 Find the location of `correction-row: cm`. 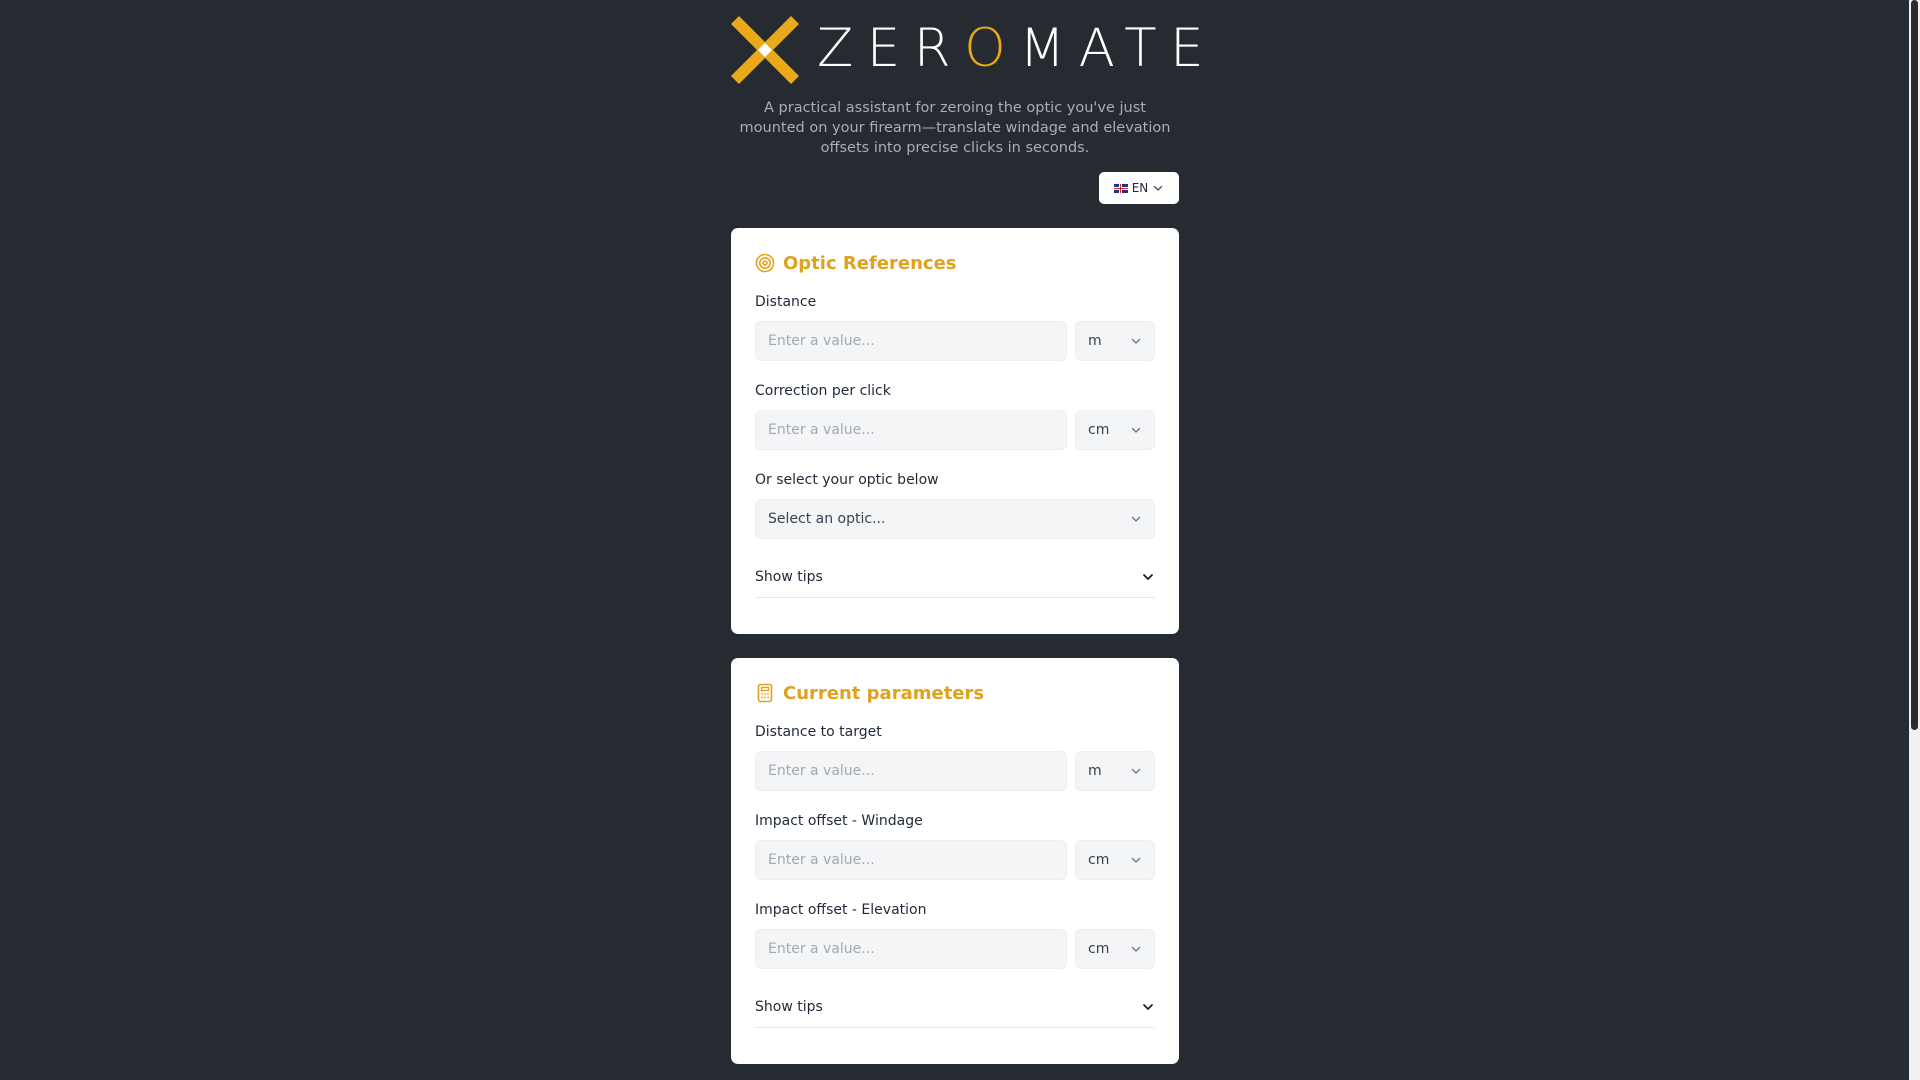

correction-row: cm is located at coordinates (955, 430).